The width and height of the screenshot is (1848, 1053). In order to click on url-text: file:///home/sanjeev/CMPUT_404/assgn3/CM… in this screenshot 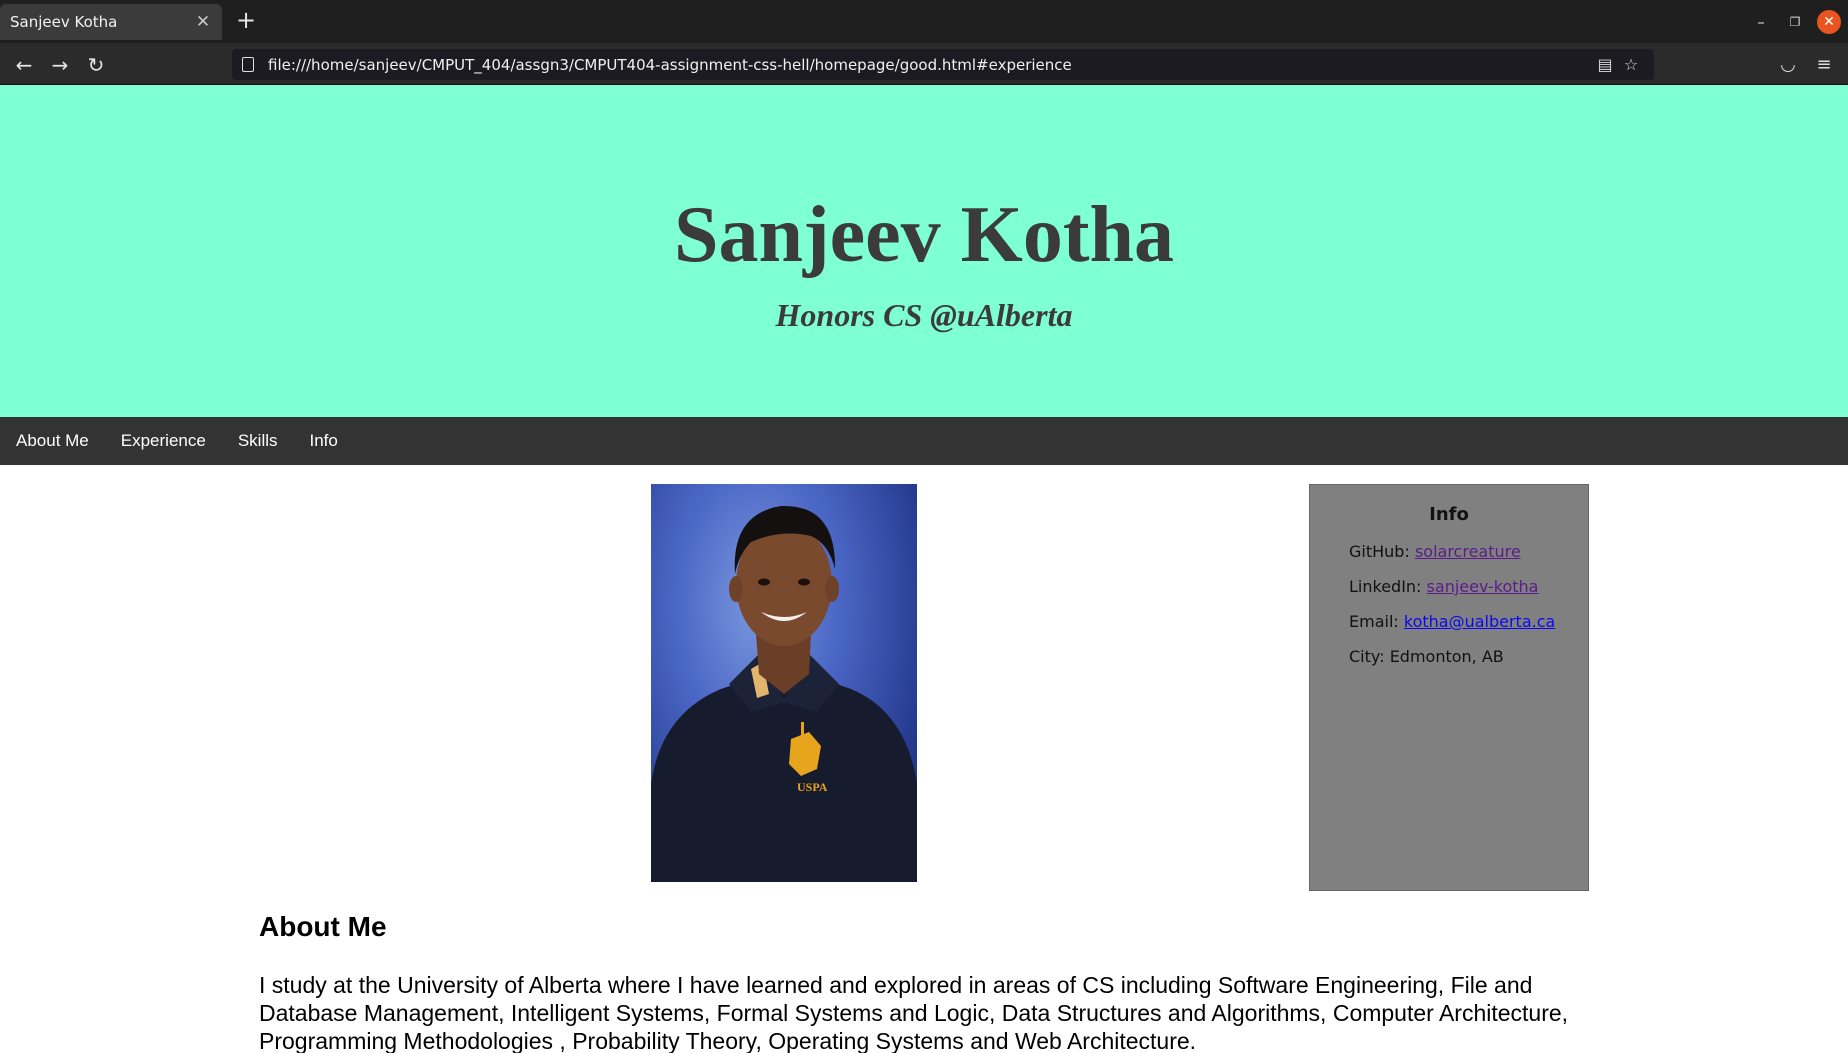, I will do `click(930, 65)`.